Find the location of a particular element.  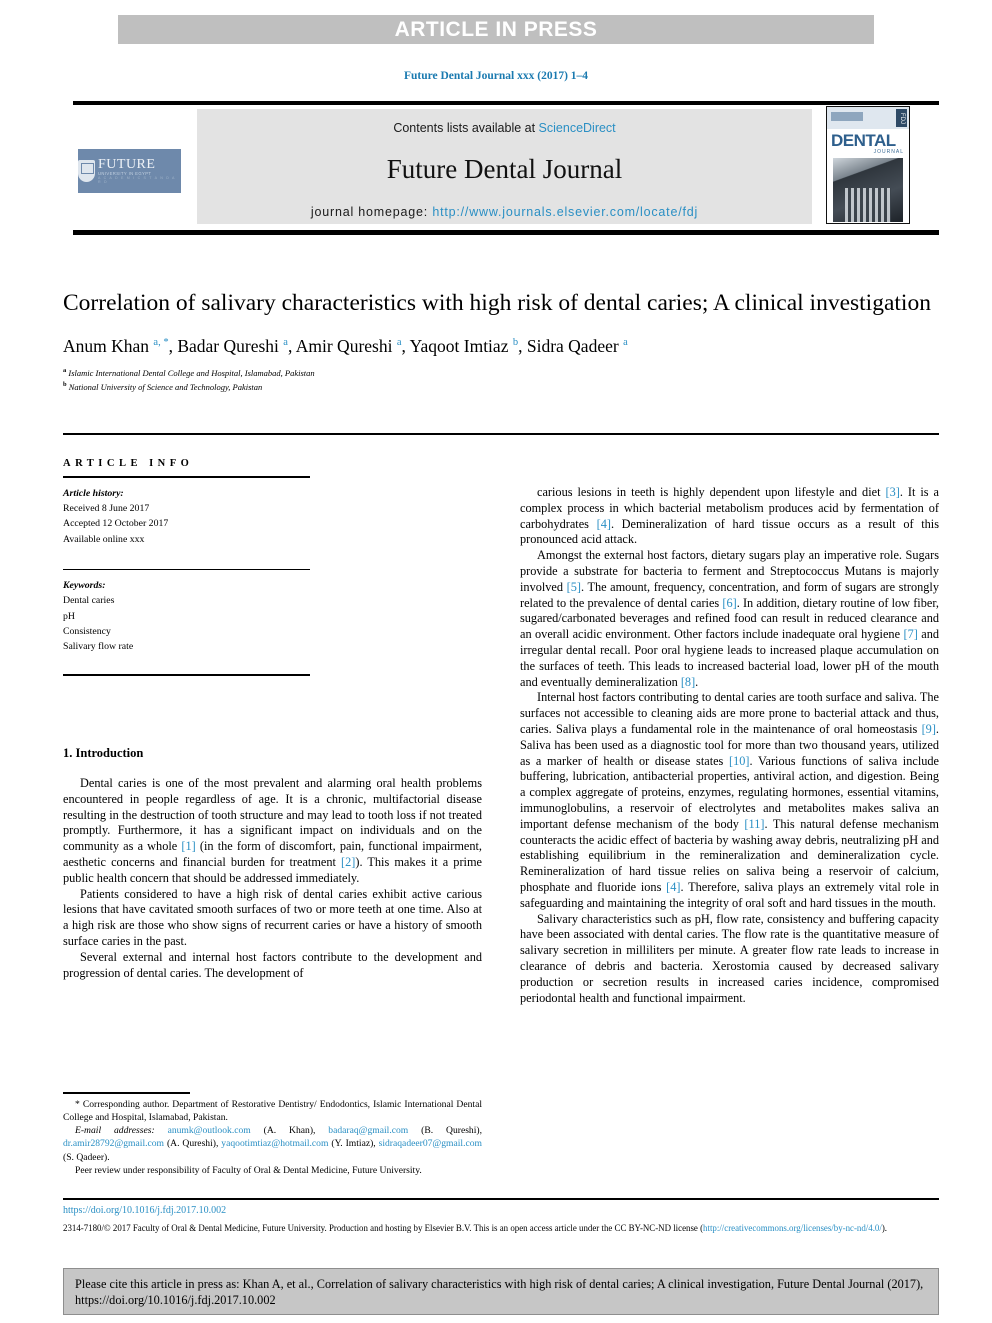

citation-ref: [9] is located at coordinates (929, 729).